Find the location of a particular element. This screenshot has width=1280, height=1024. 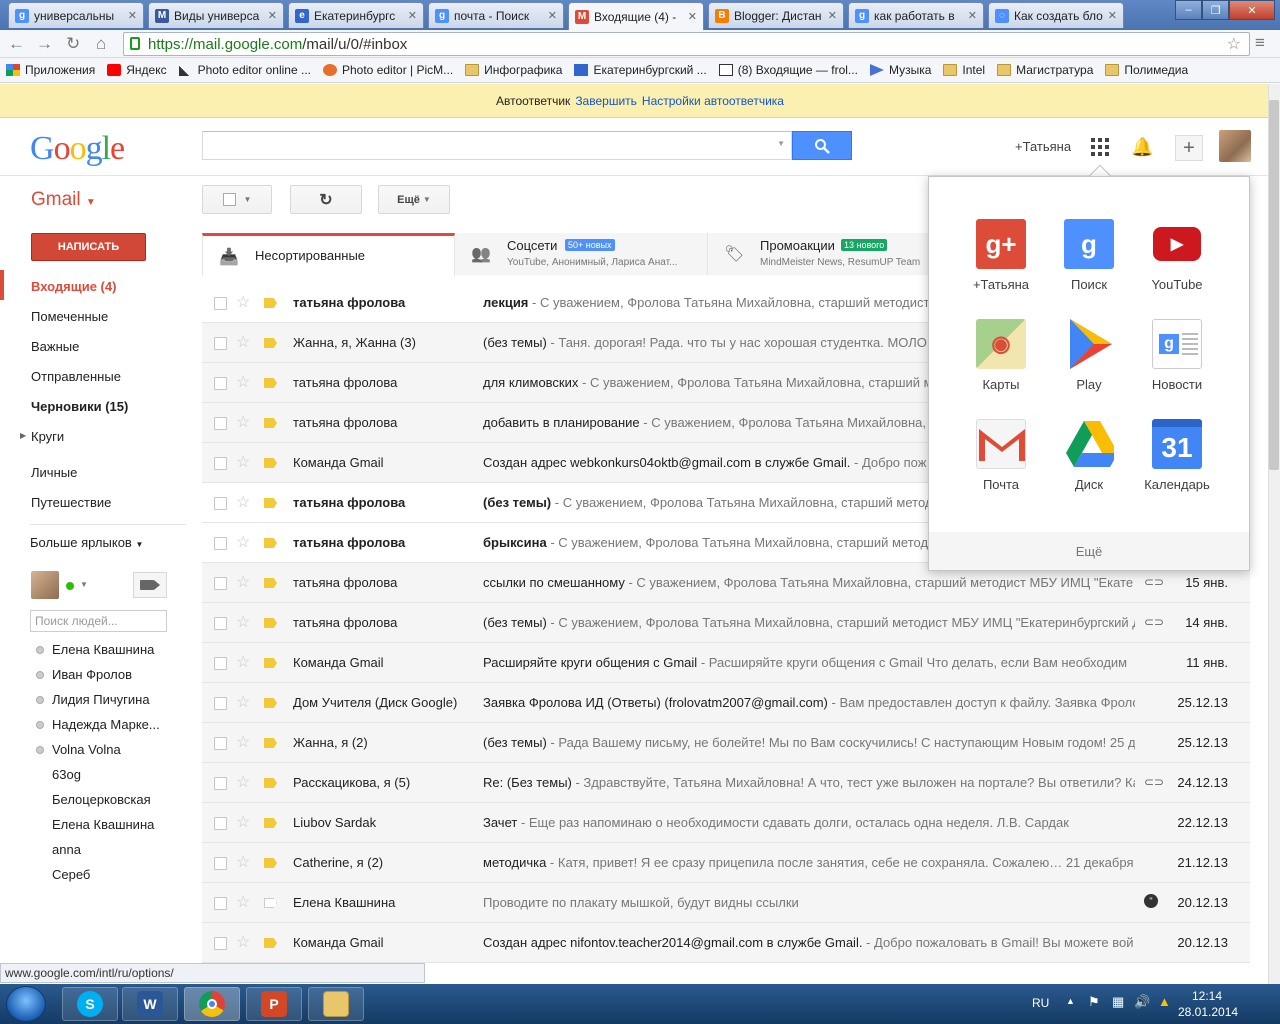

chat-contact: anna is located at coordinates (66, 849).